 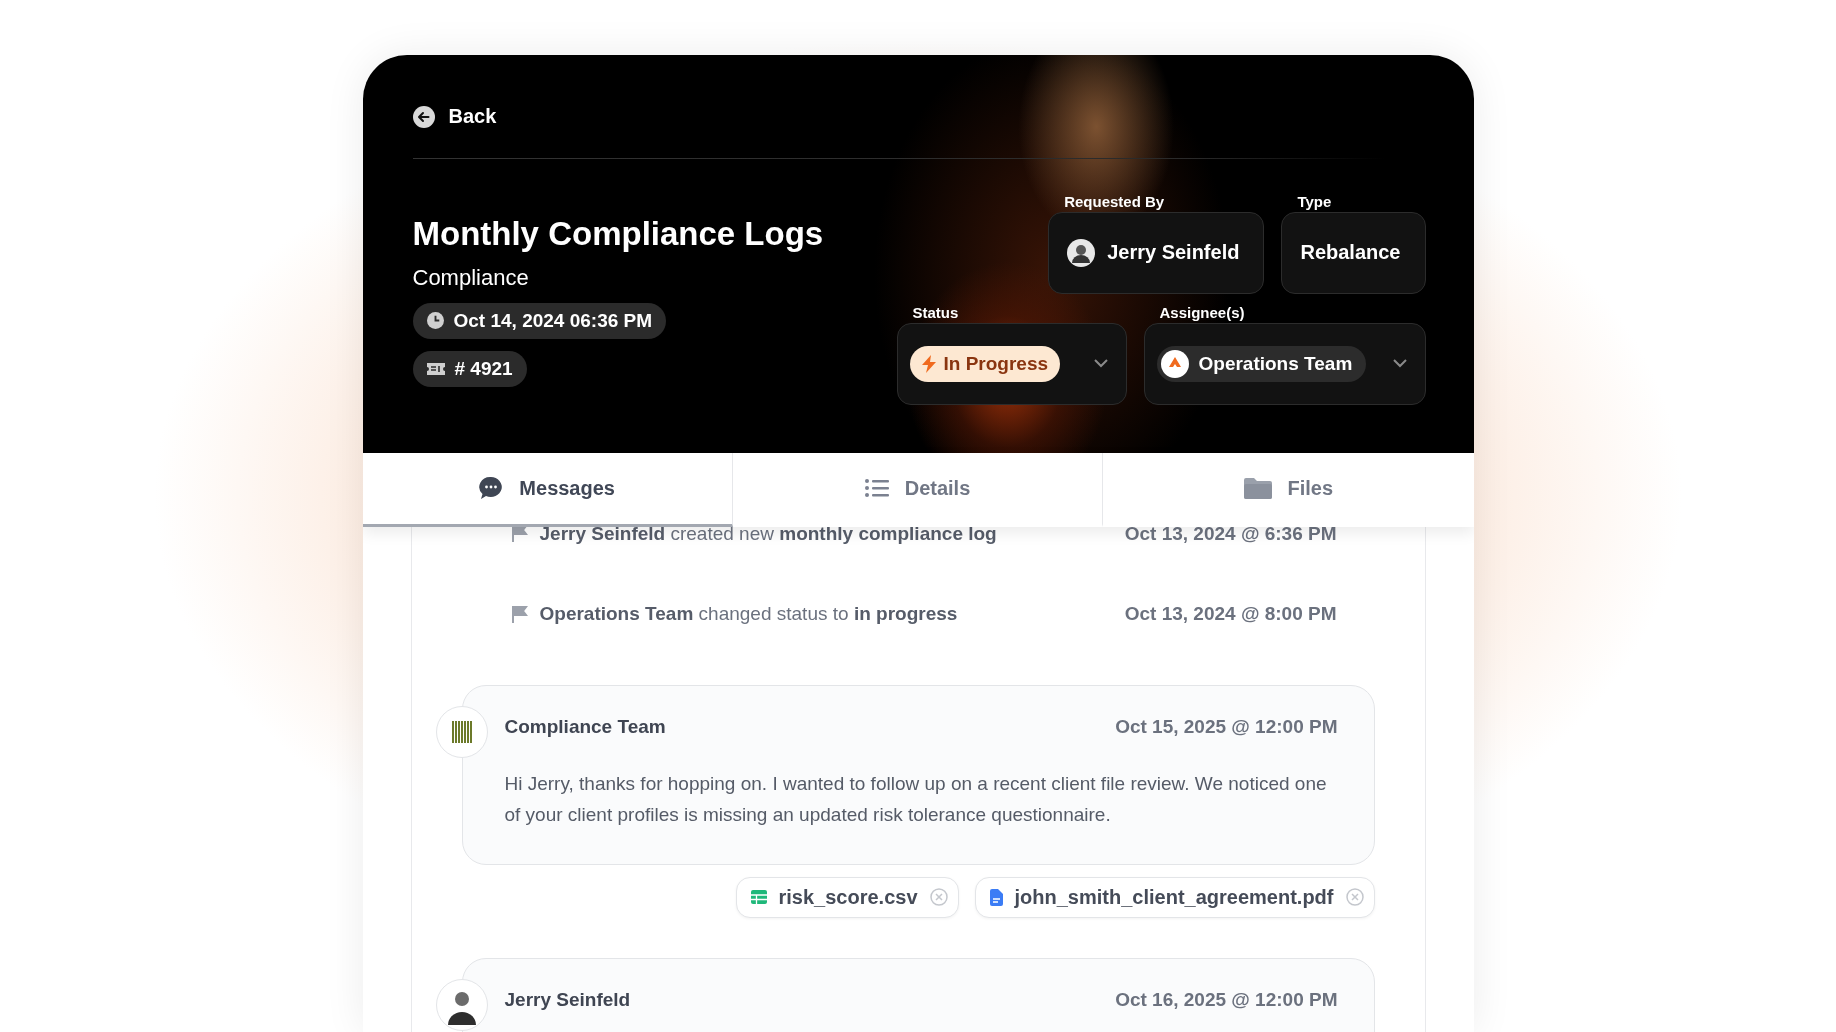 What do you see at coordinates (1174, 363) in the screenshot?
I see `team-logo-icon` at bounding box center [1174, 363].